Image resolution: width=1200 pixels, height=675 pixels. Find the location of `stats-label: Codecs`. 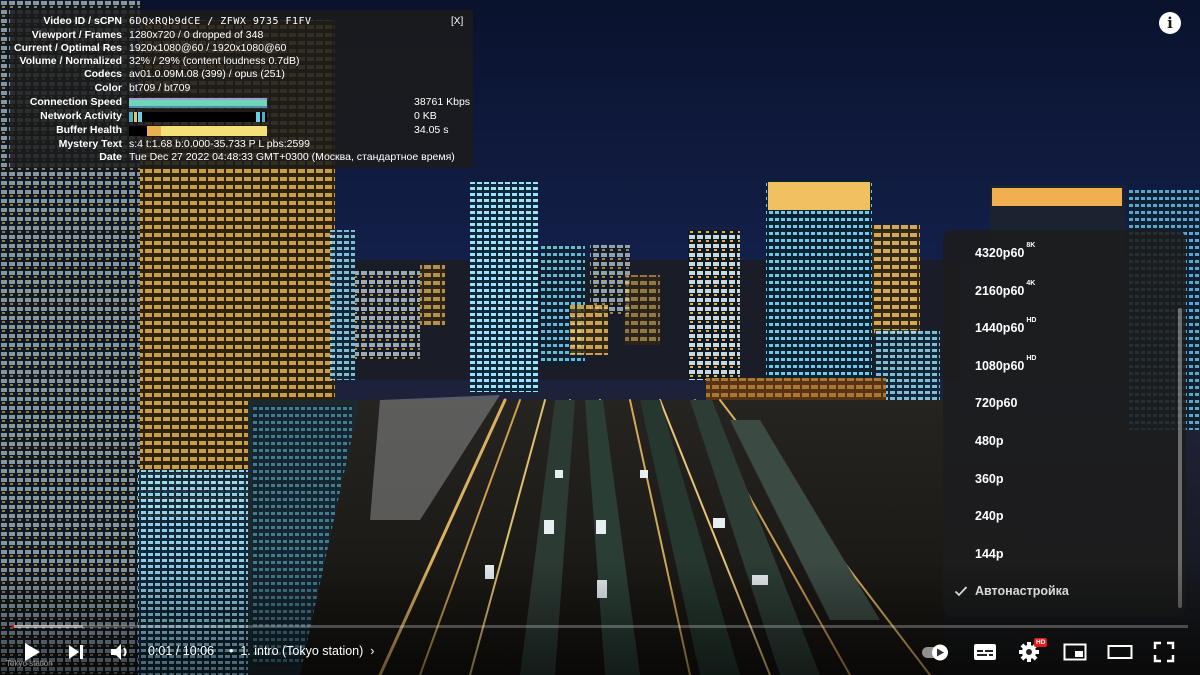

stats-label: Codecs is located at coordinates (103, 74).